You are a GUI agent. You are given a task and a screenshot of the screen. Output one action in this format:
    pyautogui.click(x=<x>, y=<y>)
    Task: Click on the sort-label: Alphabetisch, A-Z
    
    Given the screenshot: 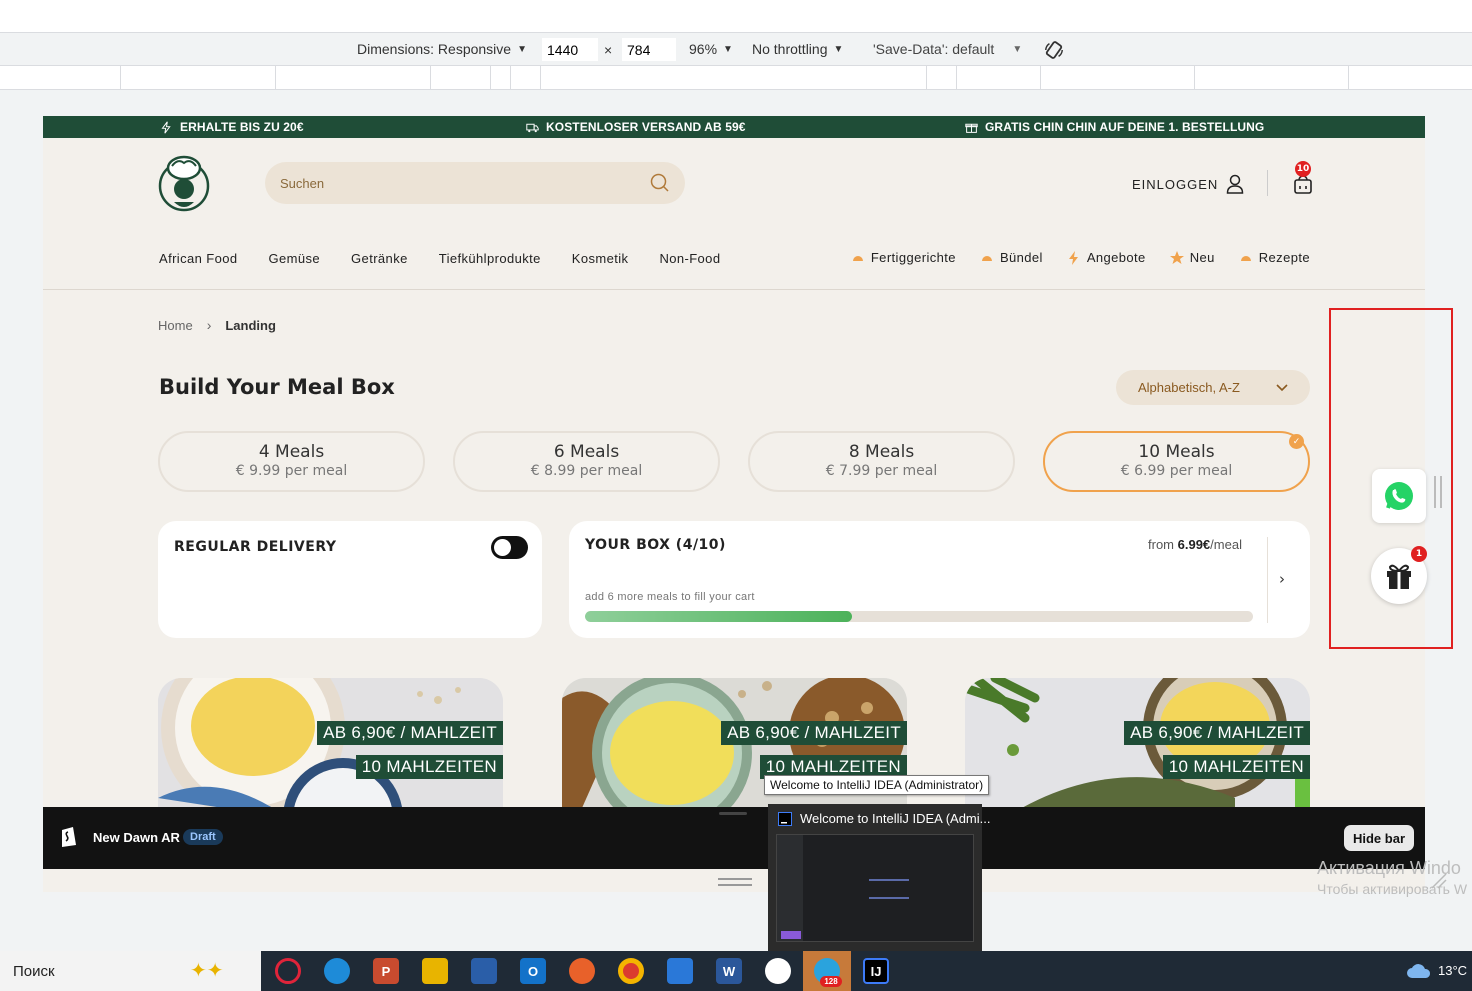 What is the action you would take?
    pyautogui.click(x=1189, y=387)
    